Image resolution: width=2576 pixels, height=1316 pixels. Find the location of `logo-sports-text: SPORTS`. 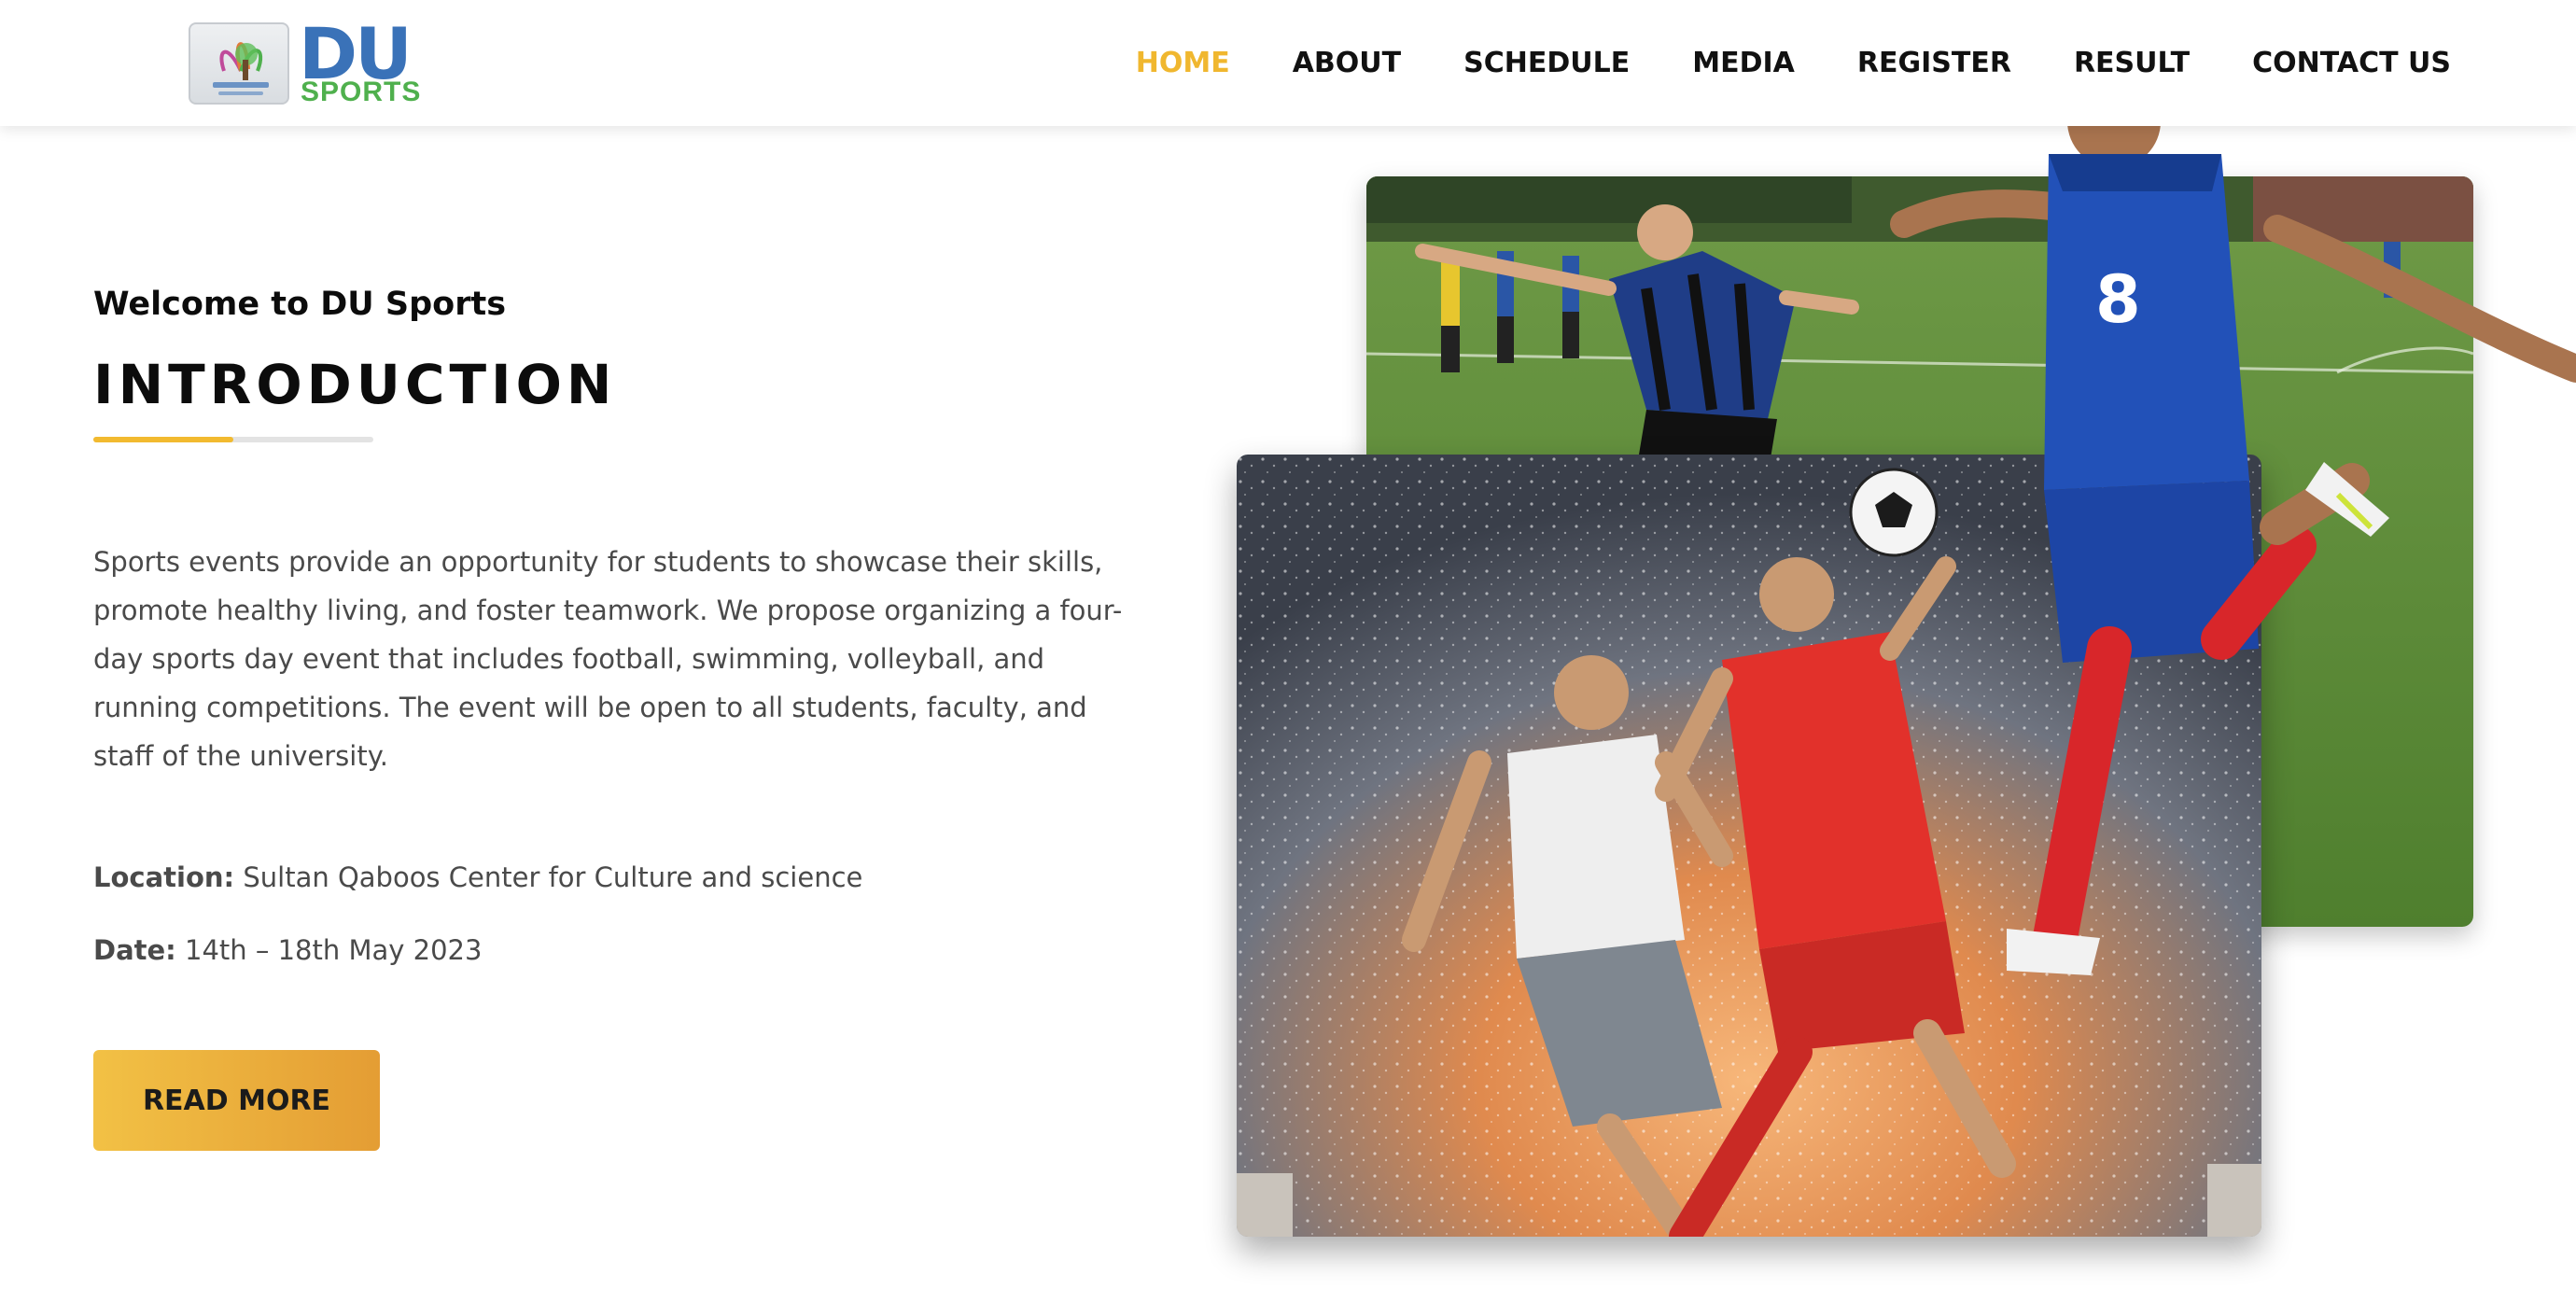

logo-sports-text: SPORTS is located at coordinates (361, 92).